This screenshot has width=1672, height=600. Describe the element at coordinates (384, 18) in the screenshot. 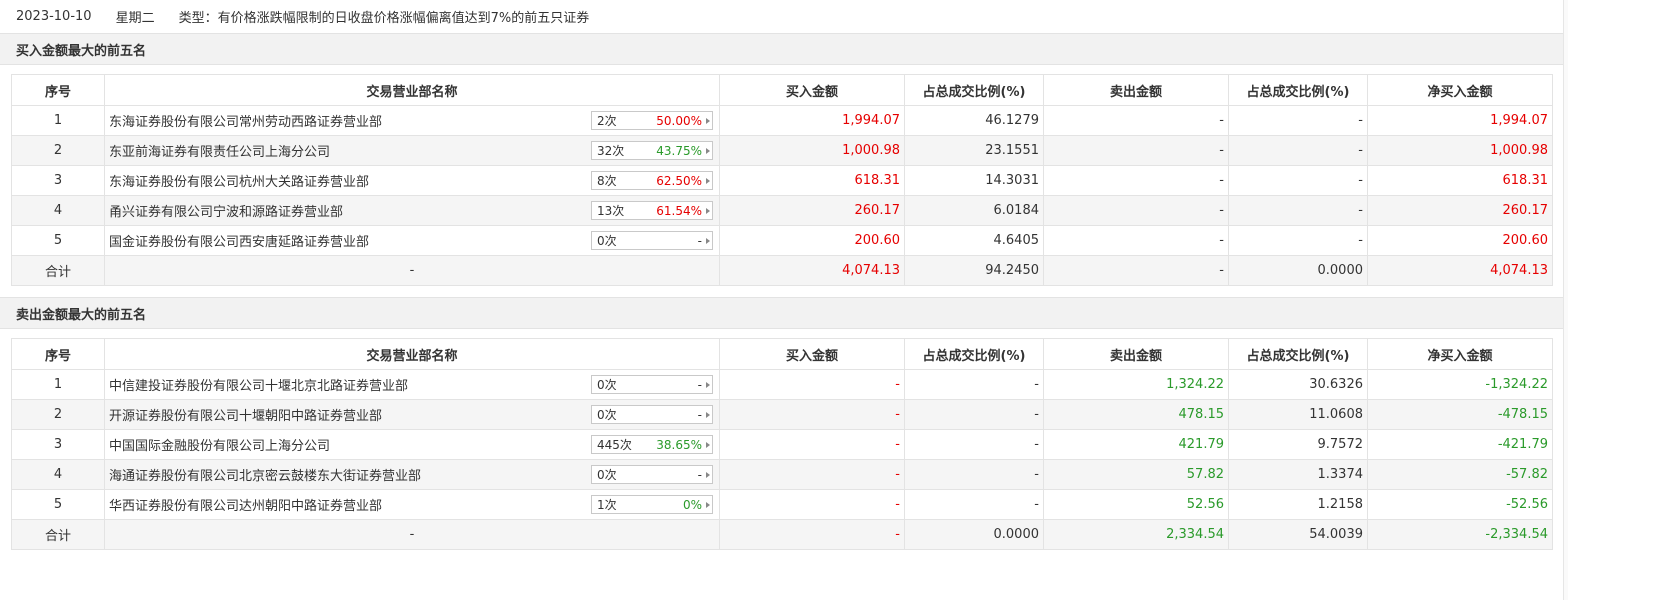

I see `list-type: 类型：有价格涨跌幅限制的日收盘价格涨幅偏离值达到7%的前五只证券` at that location.